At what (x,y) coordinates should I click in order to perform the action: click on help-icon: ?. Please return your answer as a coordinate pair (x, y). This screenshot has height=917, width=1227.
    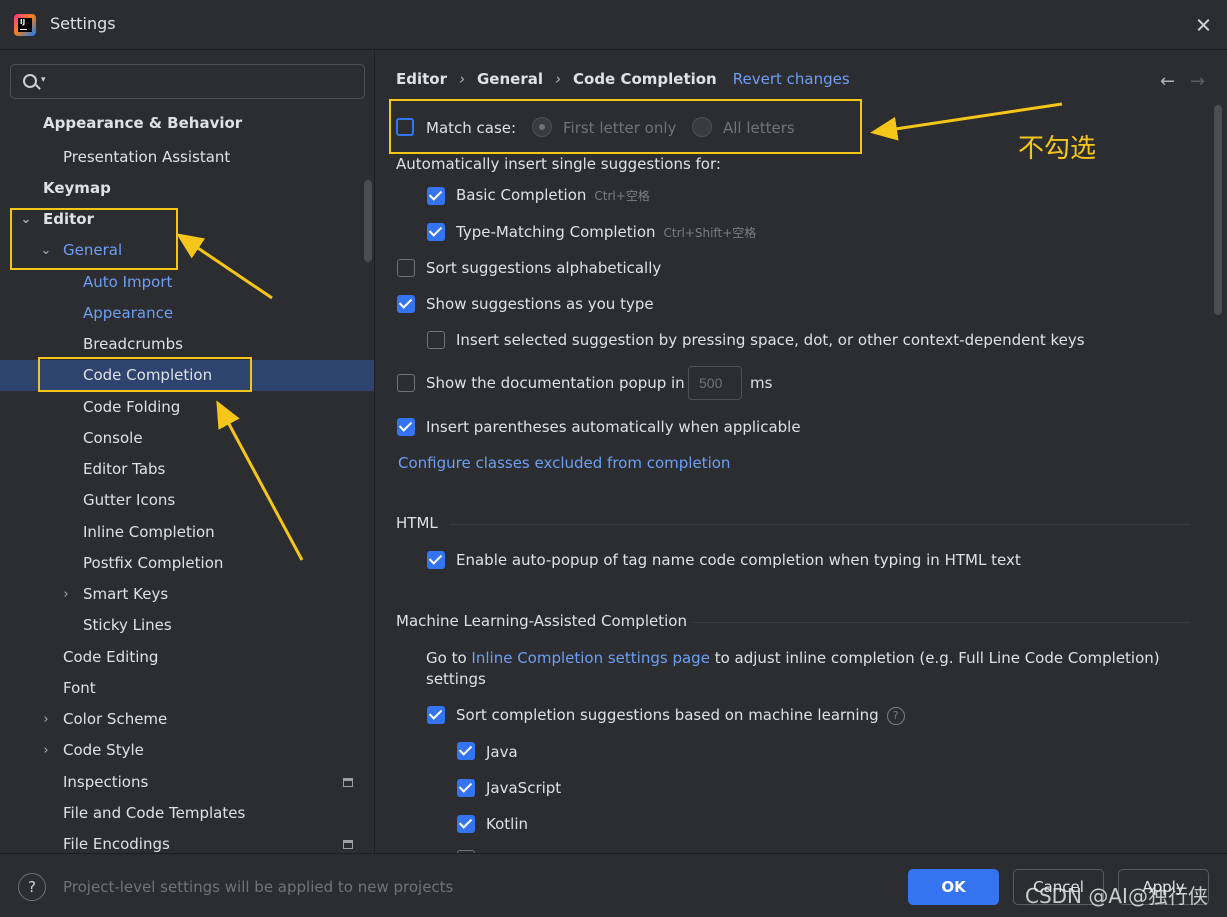
    Looking at the image, I should click on (895, 715).